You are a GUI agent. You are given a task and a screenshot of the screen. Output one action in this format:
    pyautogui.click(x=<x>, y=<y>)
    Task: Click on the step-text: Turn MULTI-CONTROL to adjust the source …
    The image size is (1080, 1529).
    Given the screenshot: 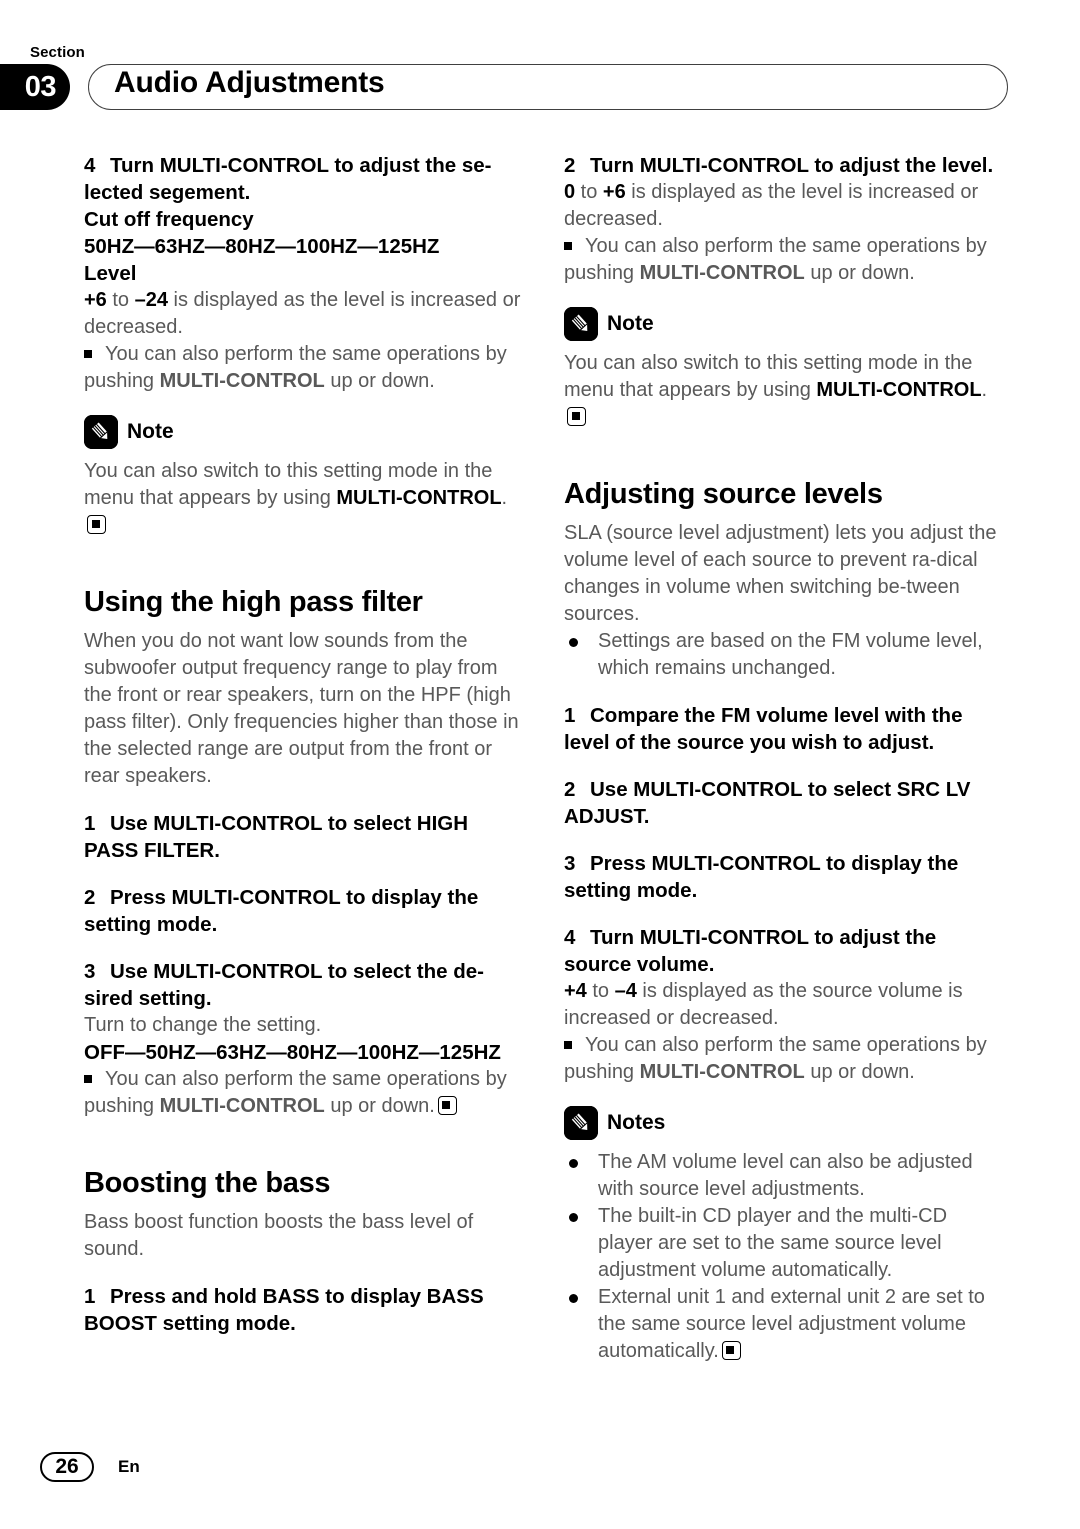 What is the action you would take?
    pyautogui.click(x=750, y=951)
    